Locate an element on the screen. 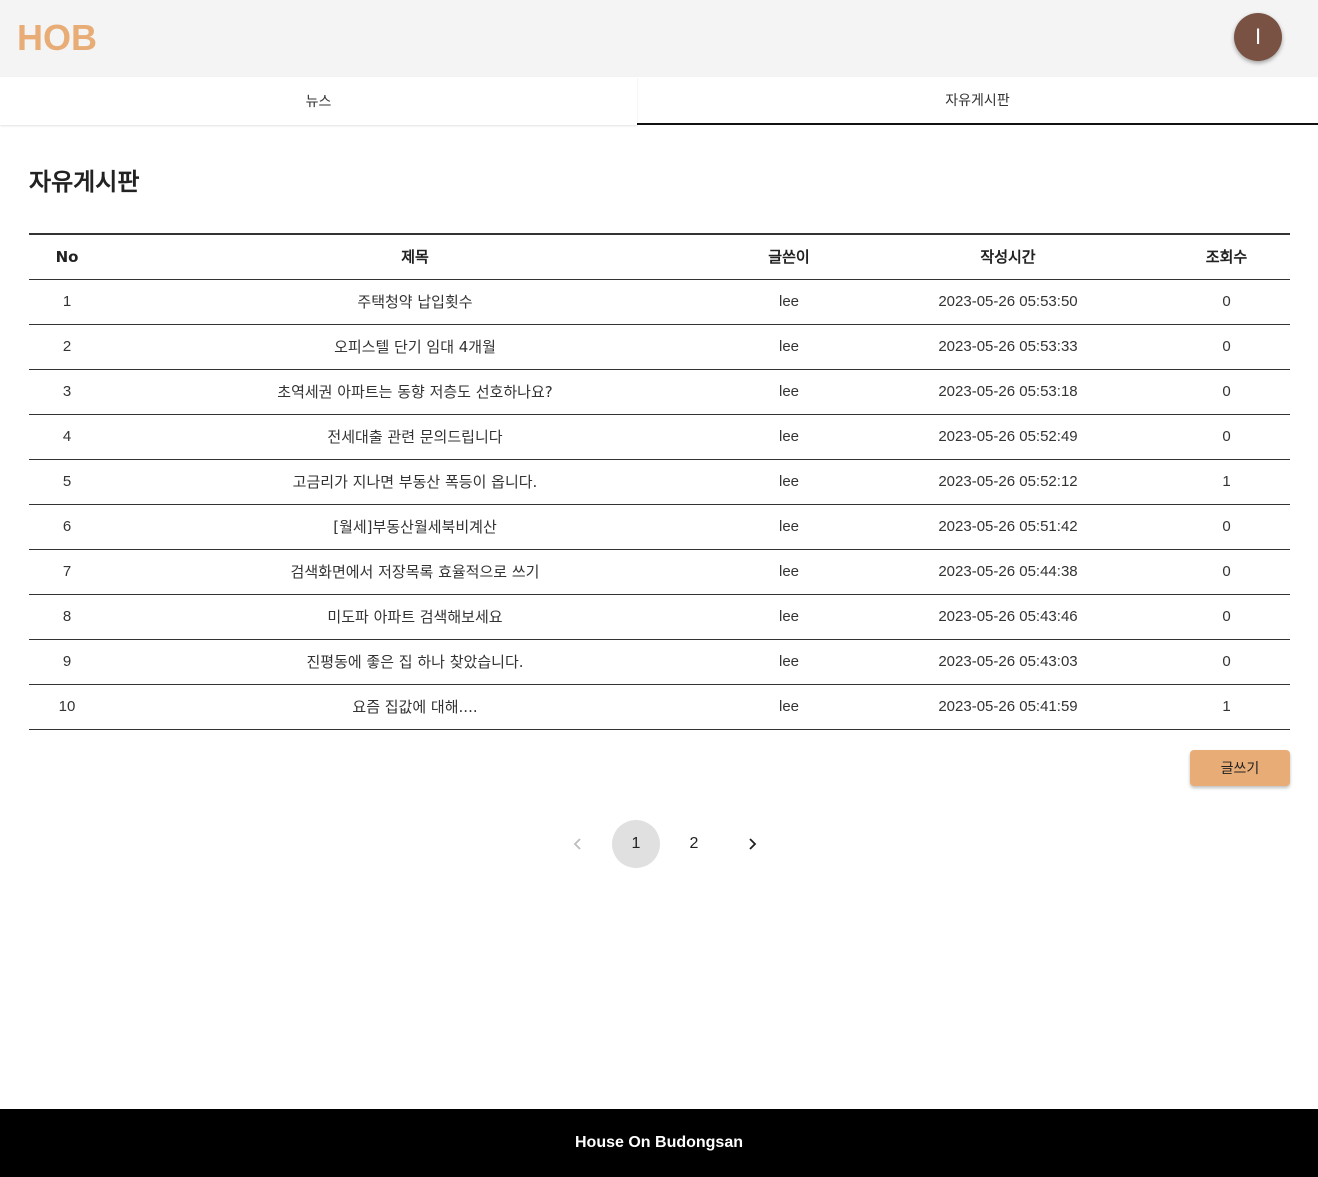 This screenshot has height=1177, width=1318. avatar: I is located at coordinates (1258, 37).